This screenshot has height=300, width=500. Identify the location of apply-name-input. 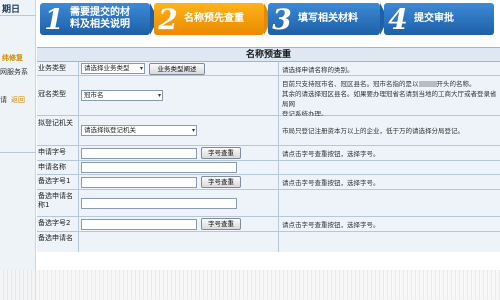
(159, 167).